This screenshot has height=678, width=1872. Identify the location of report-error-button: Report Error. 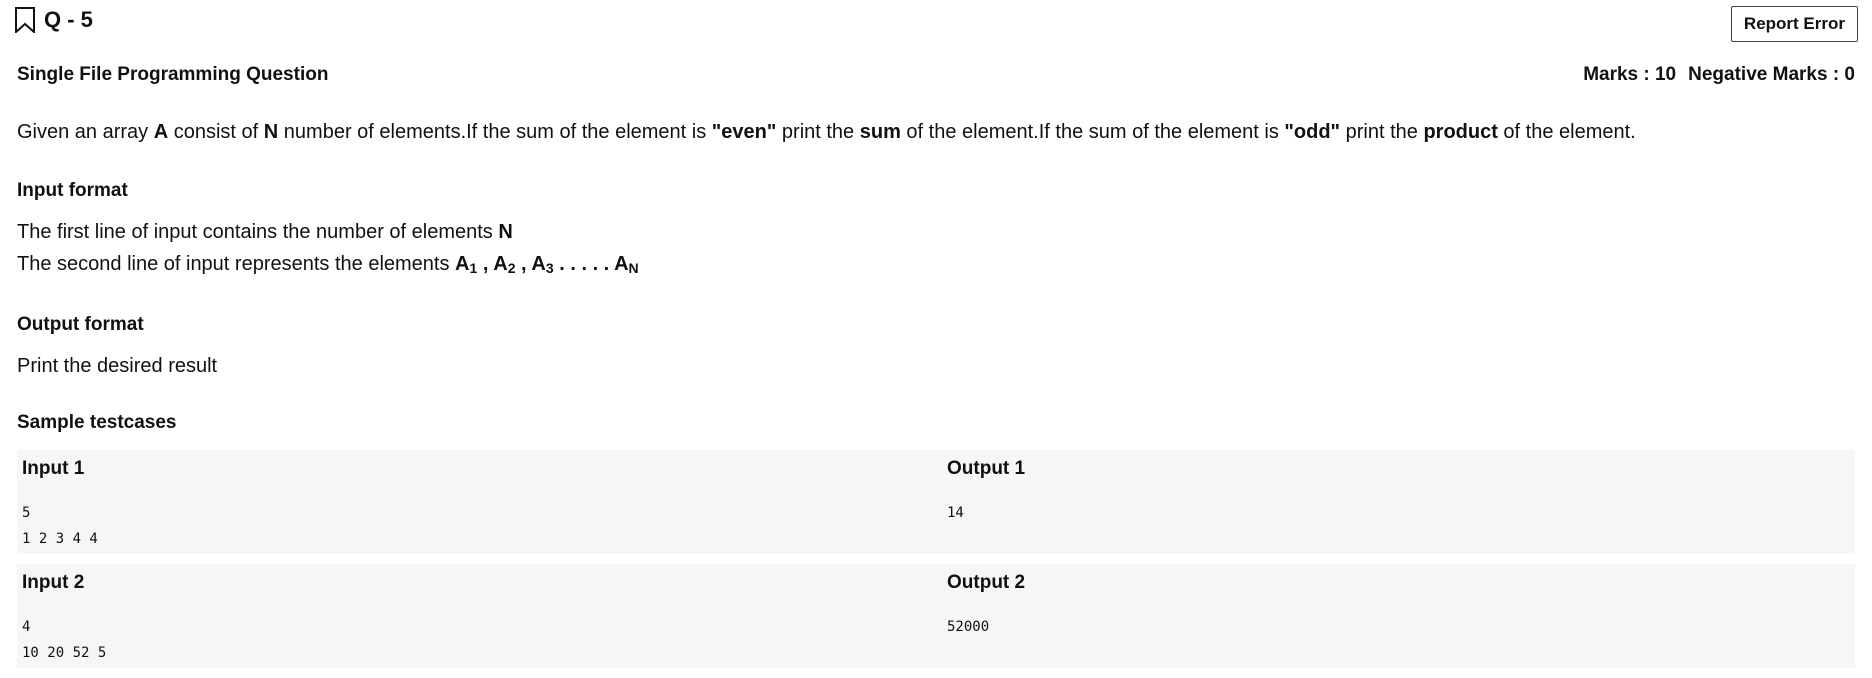
(1794, 24).